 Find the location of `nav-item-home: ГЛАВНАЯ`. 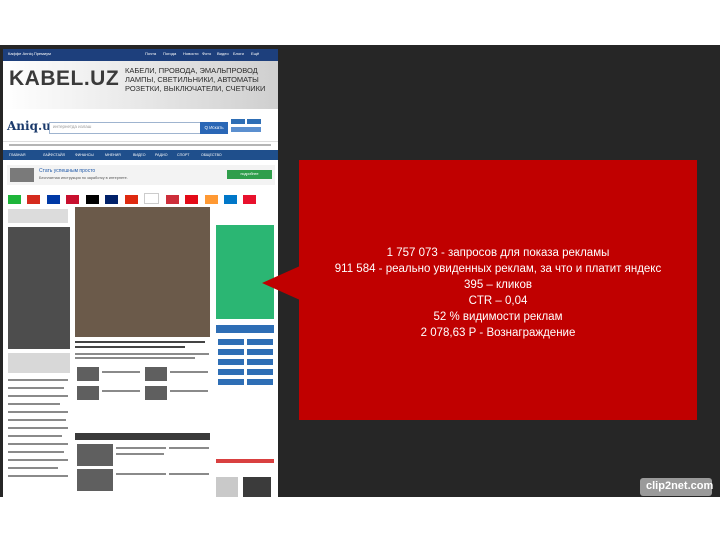

nav-item-home: ГЛАВНАЯ is located at coordinates (17, 155).